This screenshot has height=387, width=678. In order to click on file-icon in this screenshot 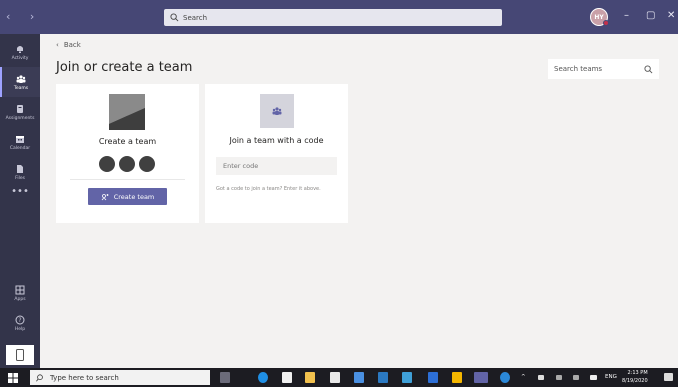, I will do `click(20, 168)`.